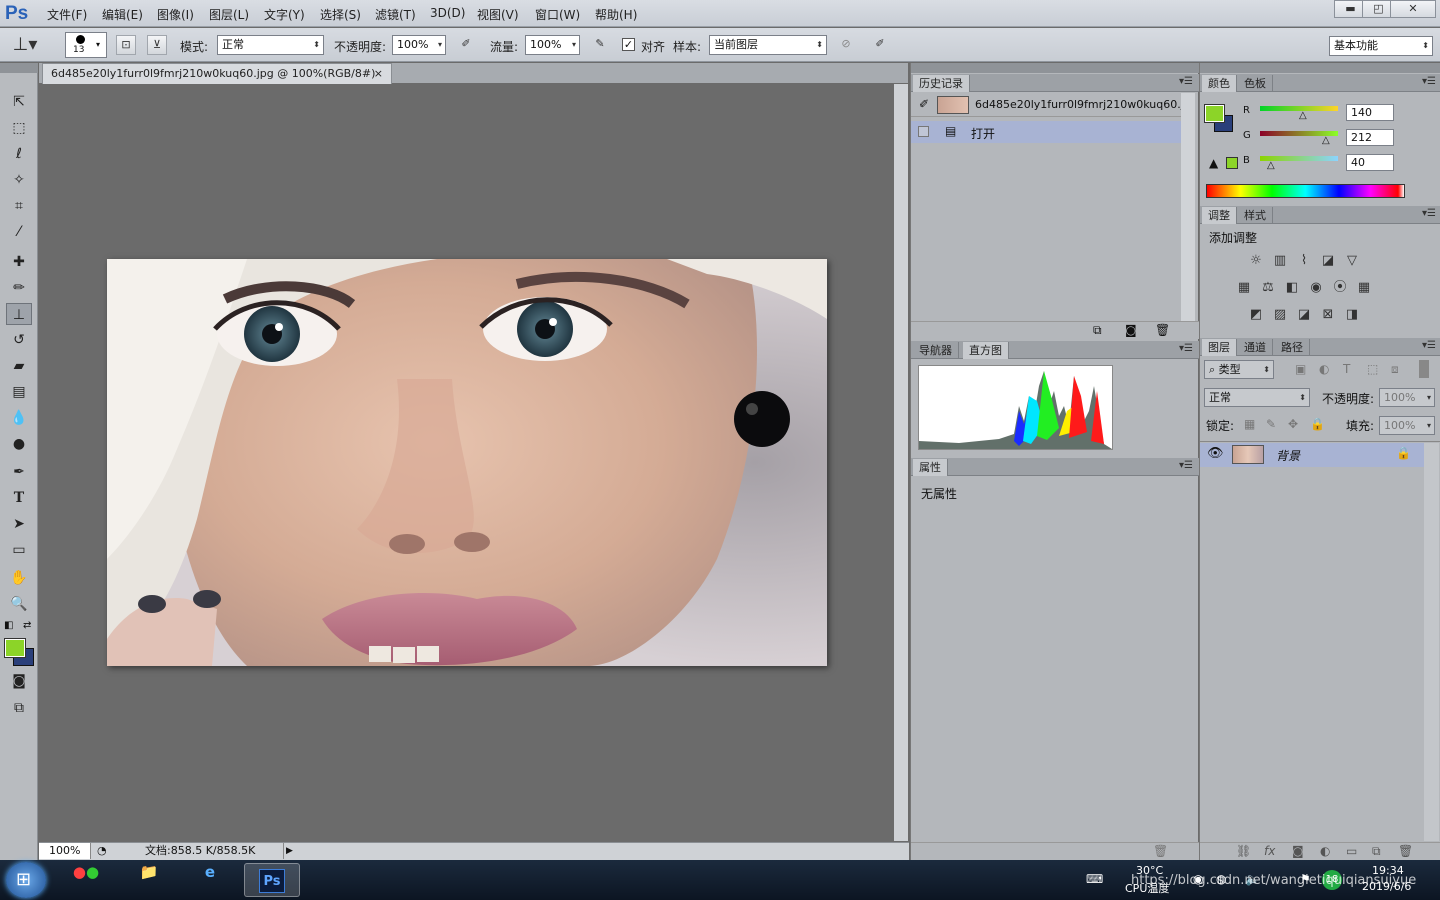 This screenshot has height=900, width=1440. What do you see at coordinates (1305, 191) in the screenshot?
I see `color-spectrum-bar` at bounding box center [1305, 191].